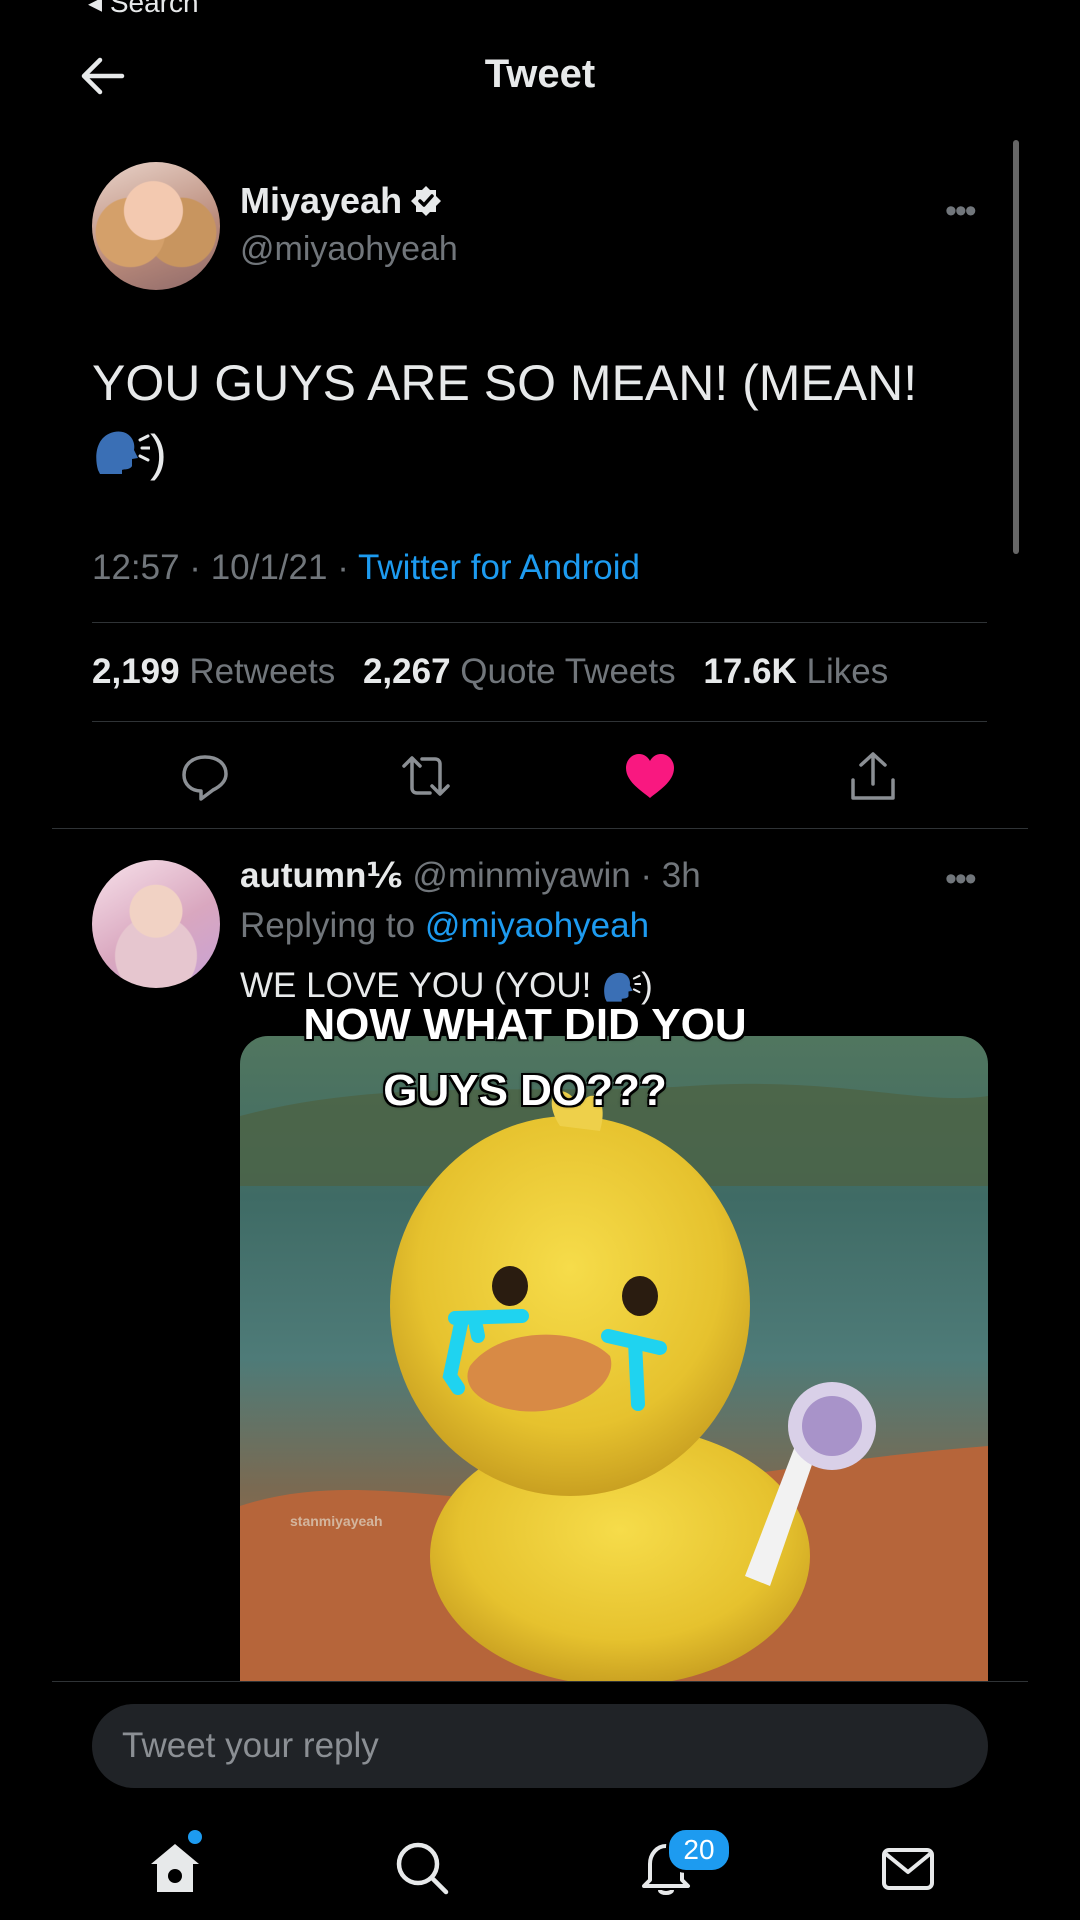  What do you see at coordinates (406, 671) in the screenshot?
I see `quote-tweets-count: 2,267` at bounding box center [406, 671].